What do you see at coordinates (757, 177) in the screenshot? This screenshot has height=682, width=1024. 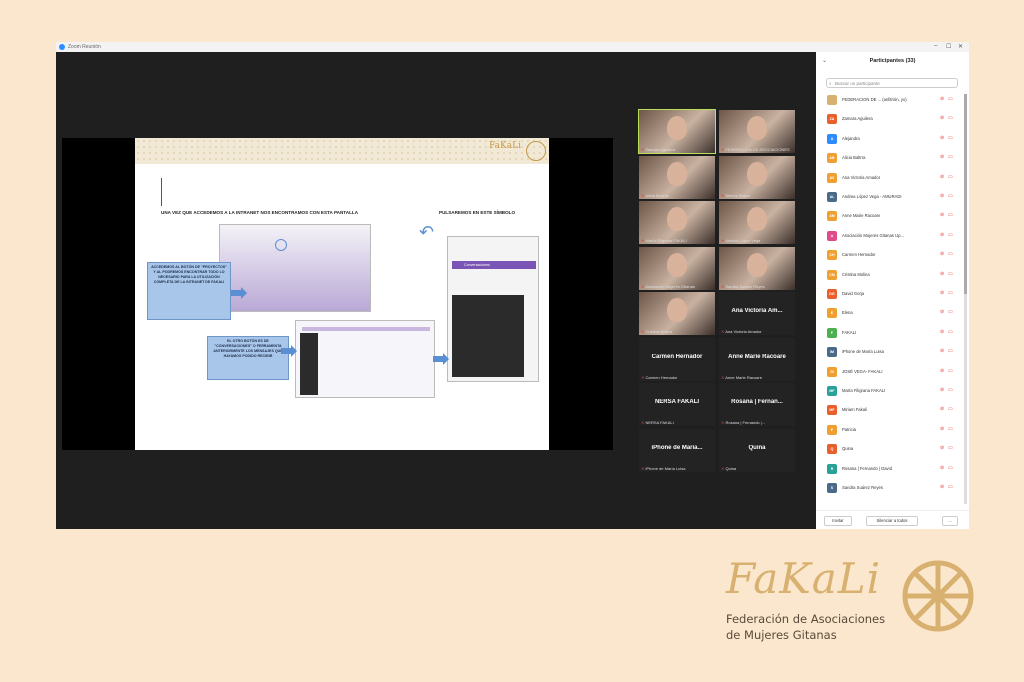 I see `video-tile: ✕ Nieves Reyes` at bounding box center [757, 177].